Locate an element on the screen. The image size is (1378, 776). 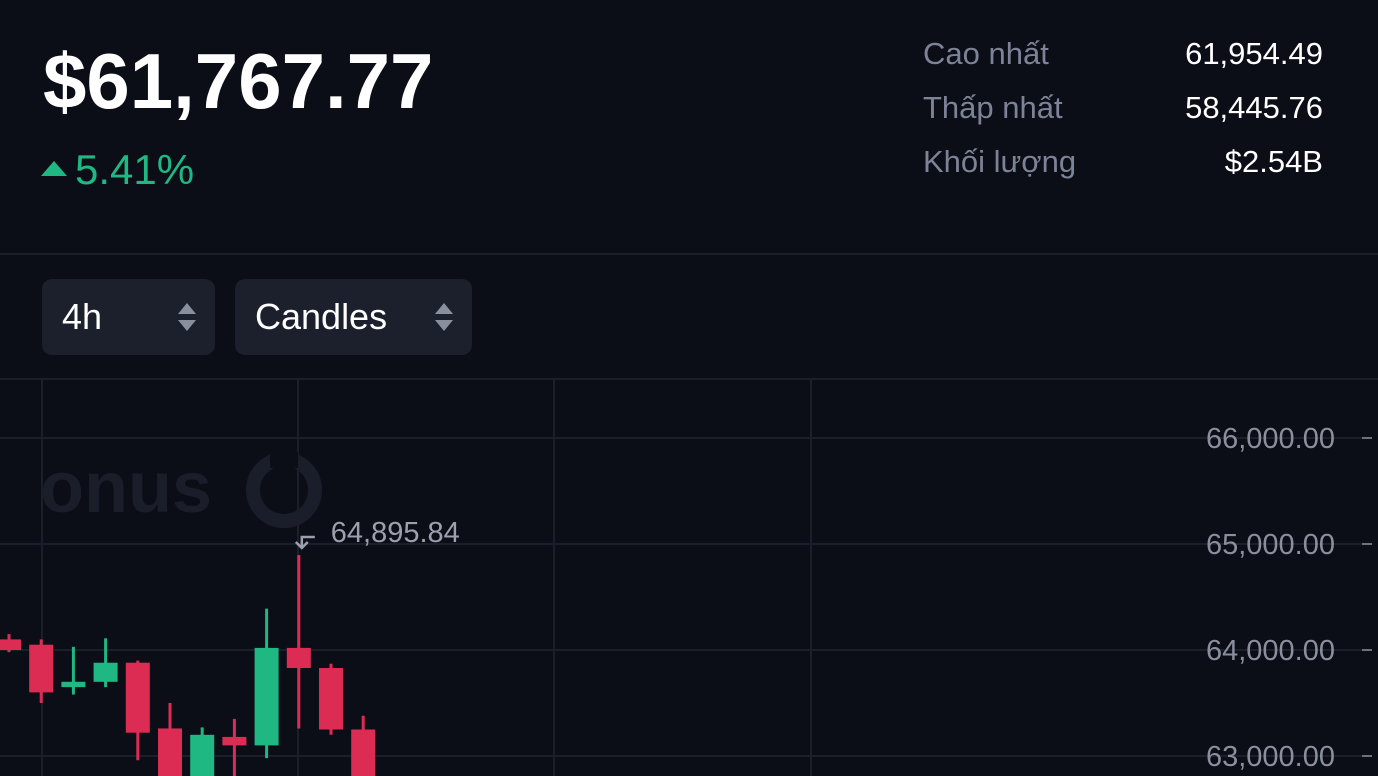
chart-type-select-value: Candles is located at coordinates (321, 316).